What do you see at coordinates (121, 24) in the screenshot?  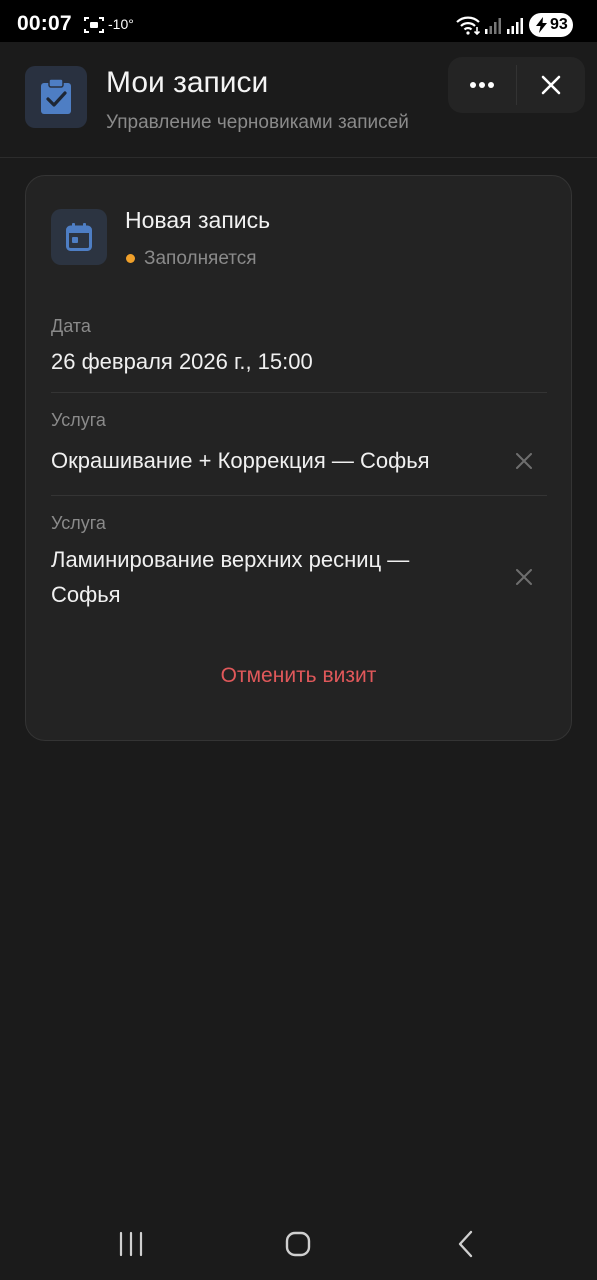 I see `status-temperature: -10°` at bounding box center [121, 24].